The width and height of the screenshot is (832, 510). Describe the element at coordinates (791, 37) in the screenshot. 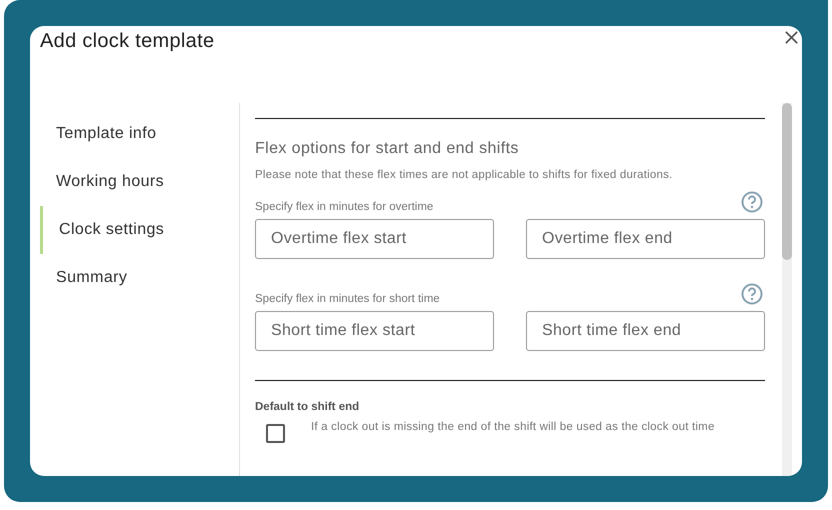

I see `close-icon` at that location.